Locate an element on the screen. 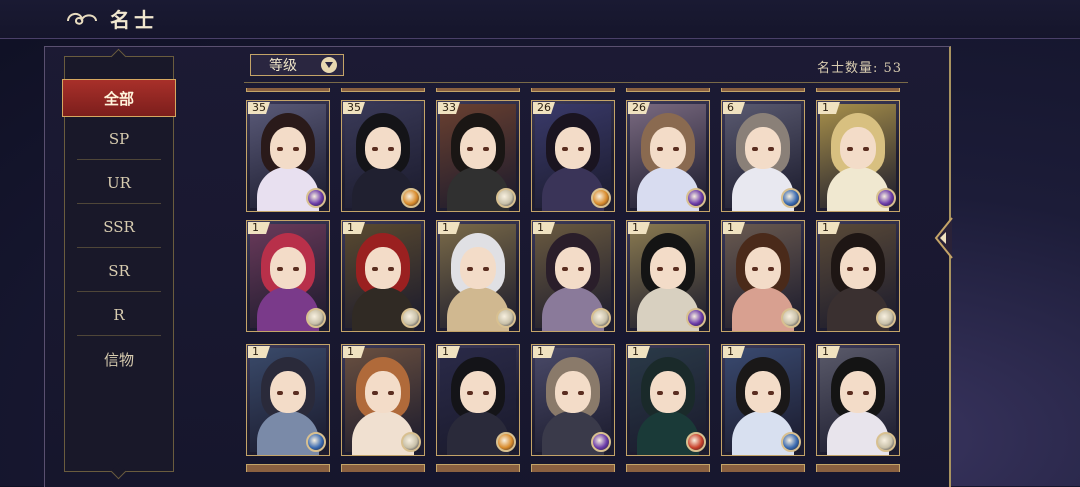 This screenshot has height=487, width=1080. header: 名士 is located at coordinates (111, 18).